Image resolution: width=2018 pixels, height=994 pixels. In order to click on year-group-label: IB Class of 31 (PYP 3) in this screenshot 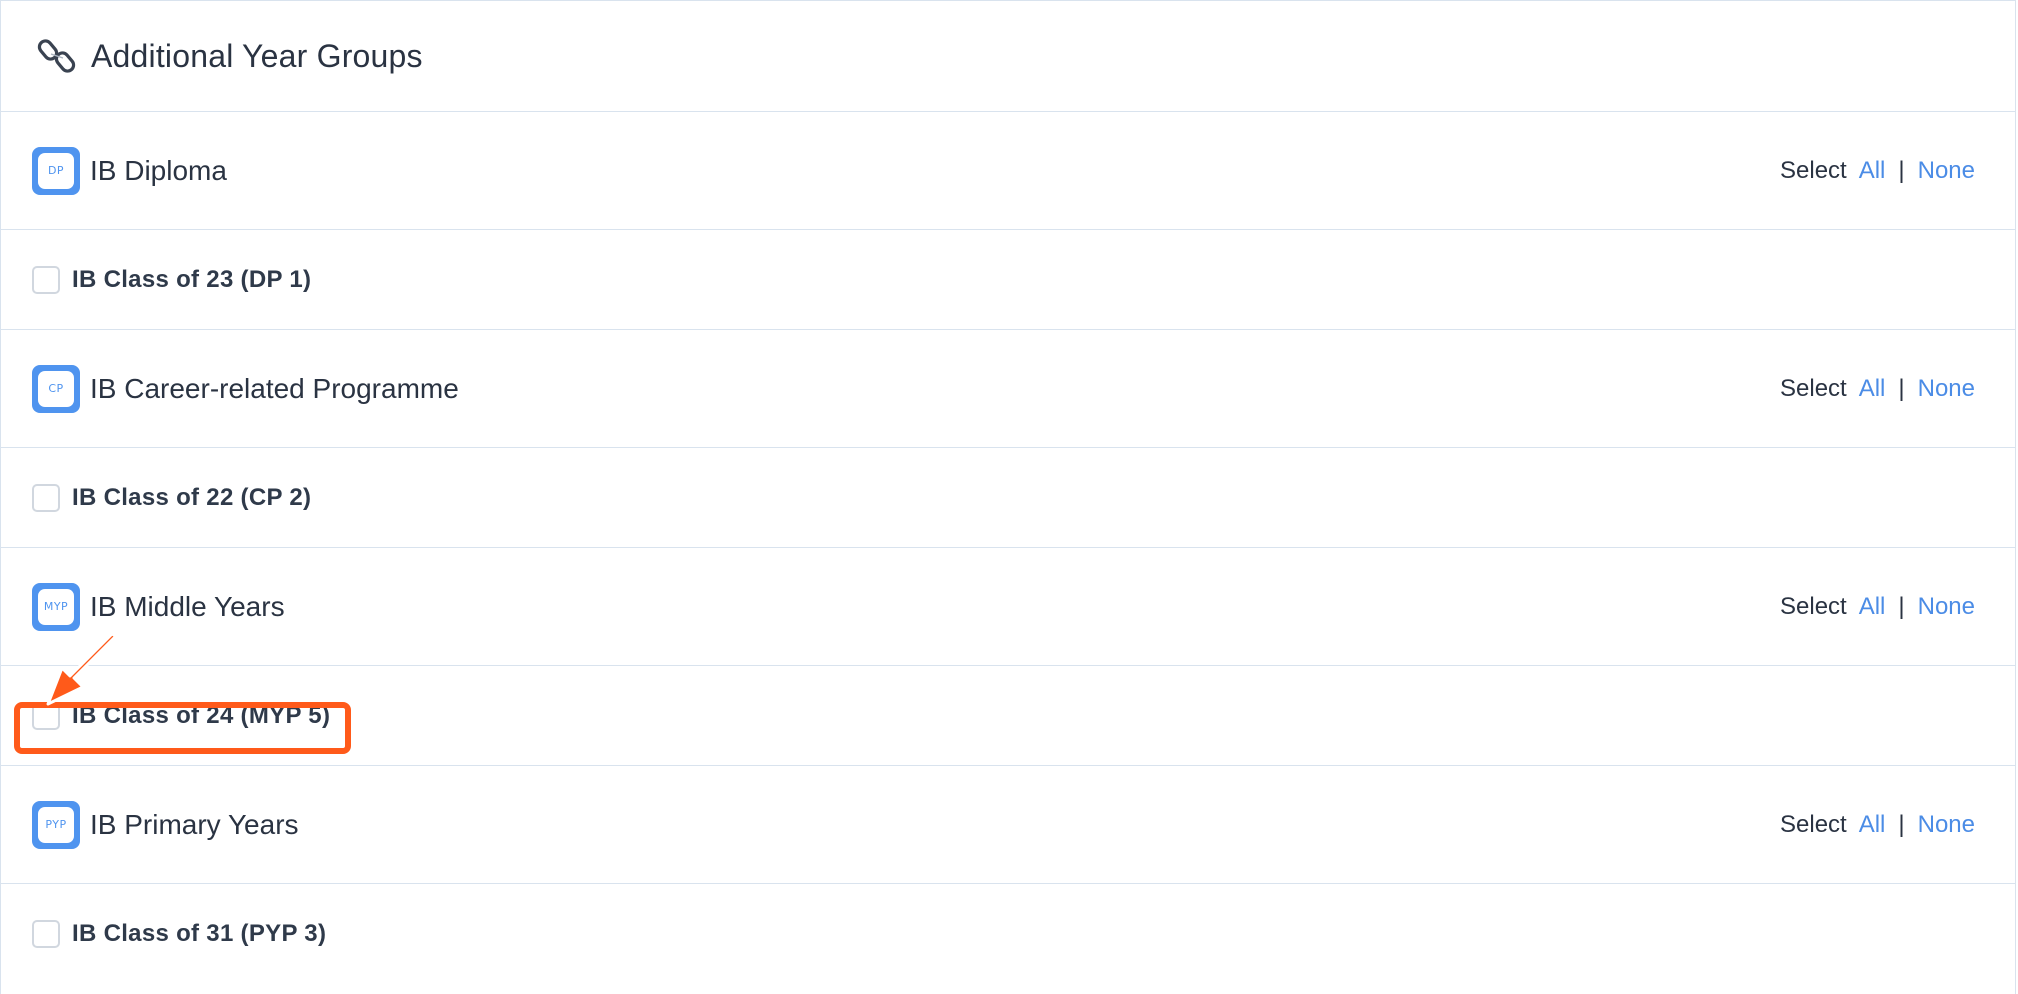, I will do `click(199, 934)`.